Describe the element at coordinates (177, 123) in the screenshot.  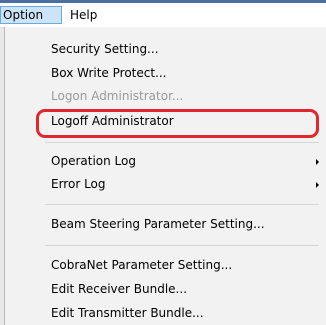
I see `highlight-annotation-ring` at that location.